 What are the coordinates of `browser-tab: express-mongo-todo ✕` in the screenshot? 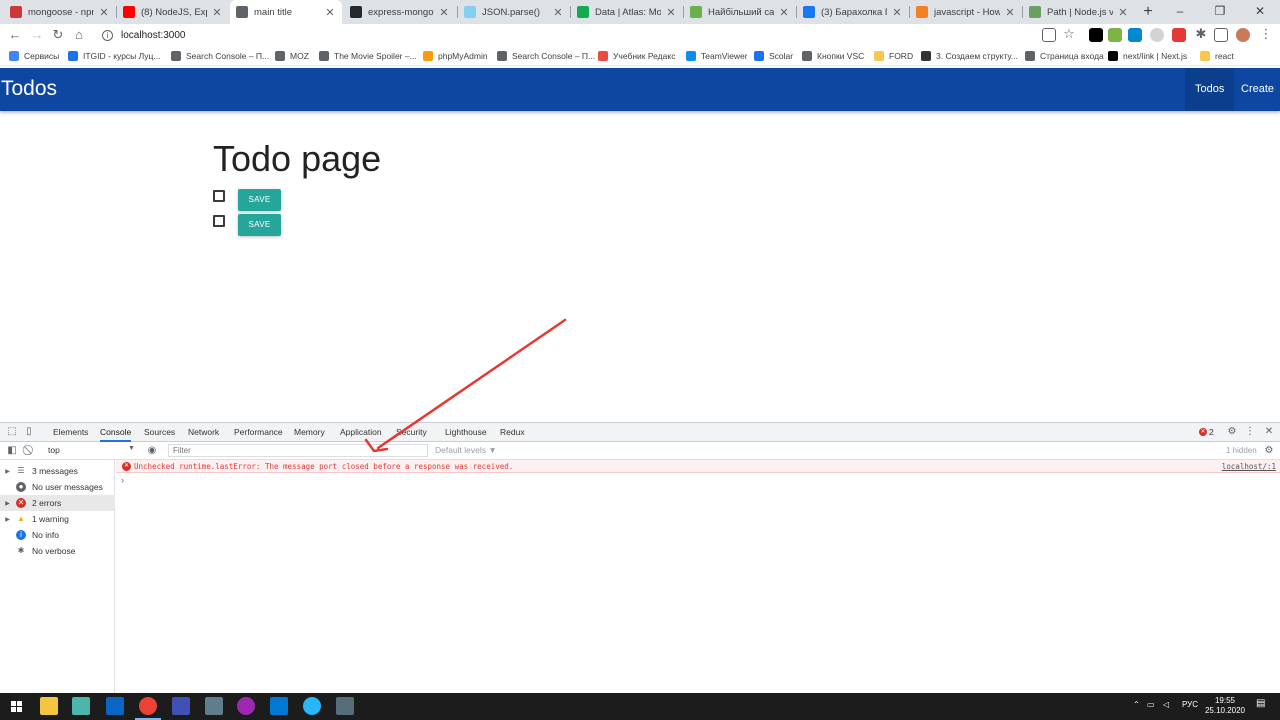 It's located at (400, 12).